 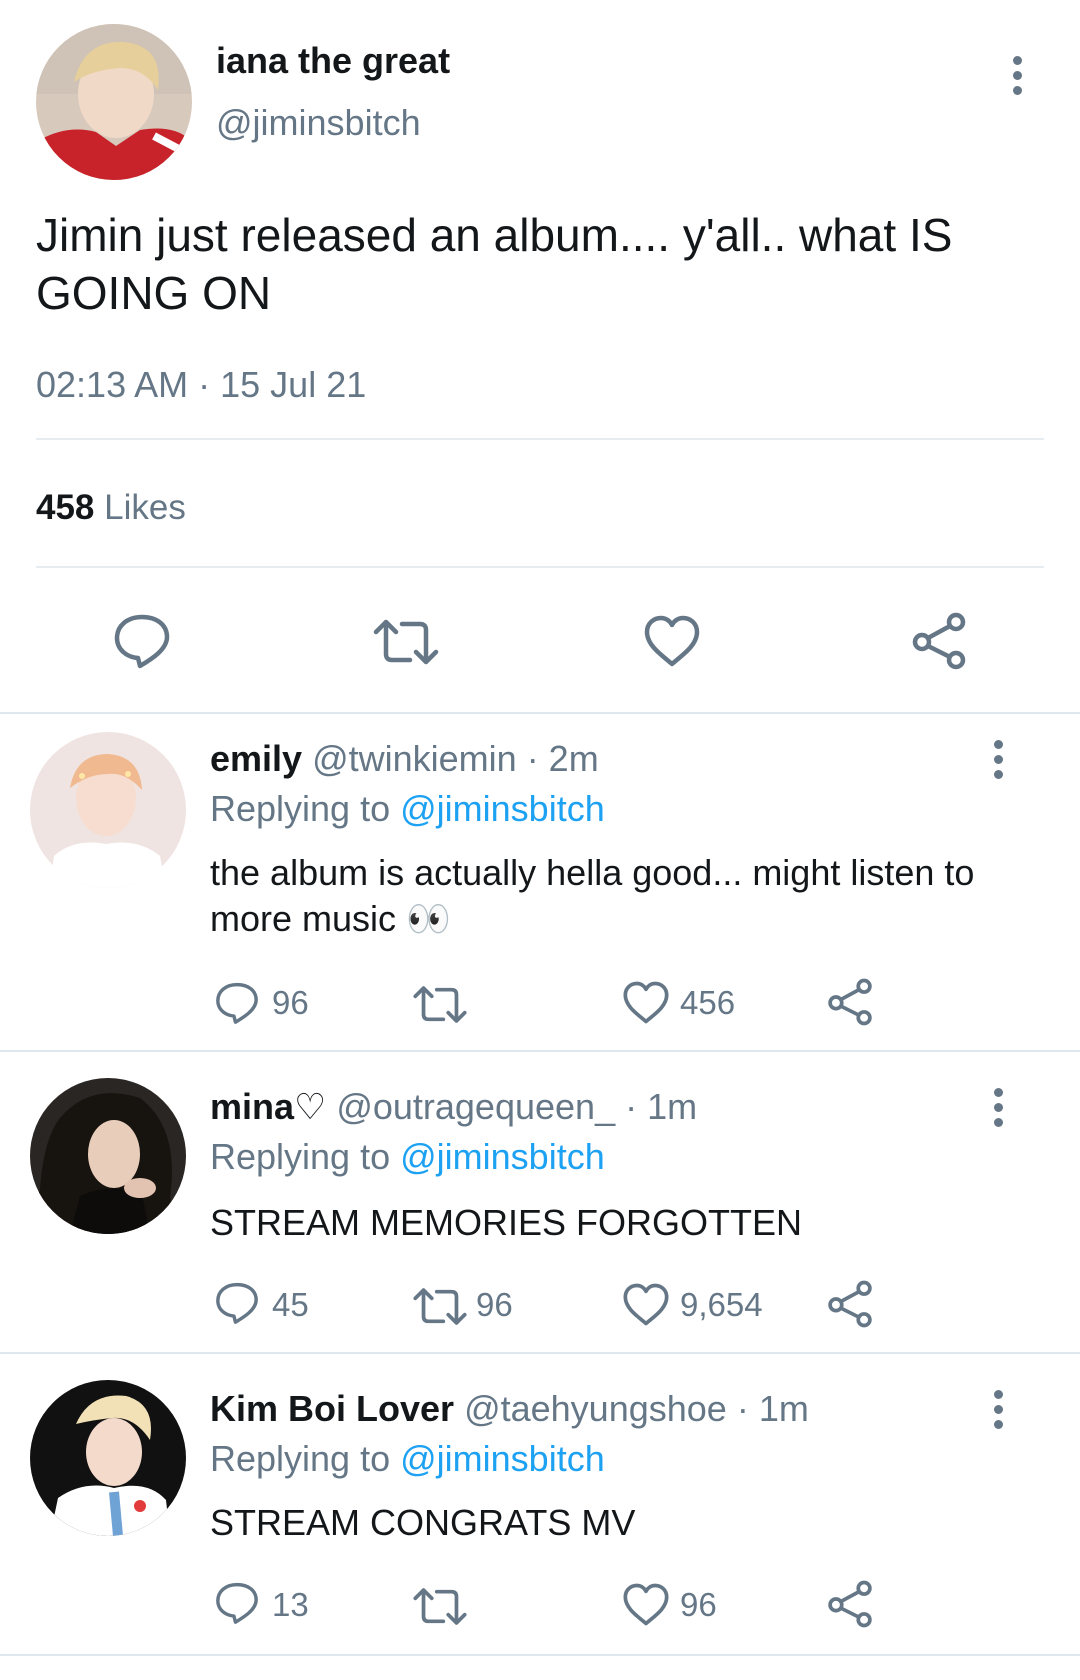 I want to click on tweet-timestamp: 02:13 AM · 15 Jul 21, so click(x=201, y=385).